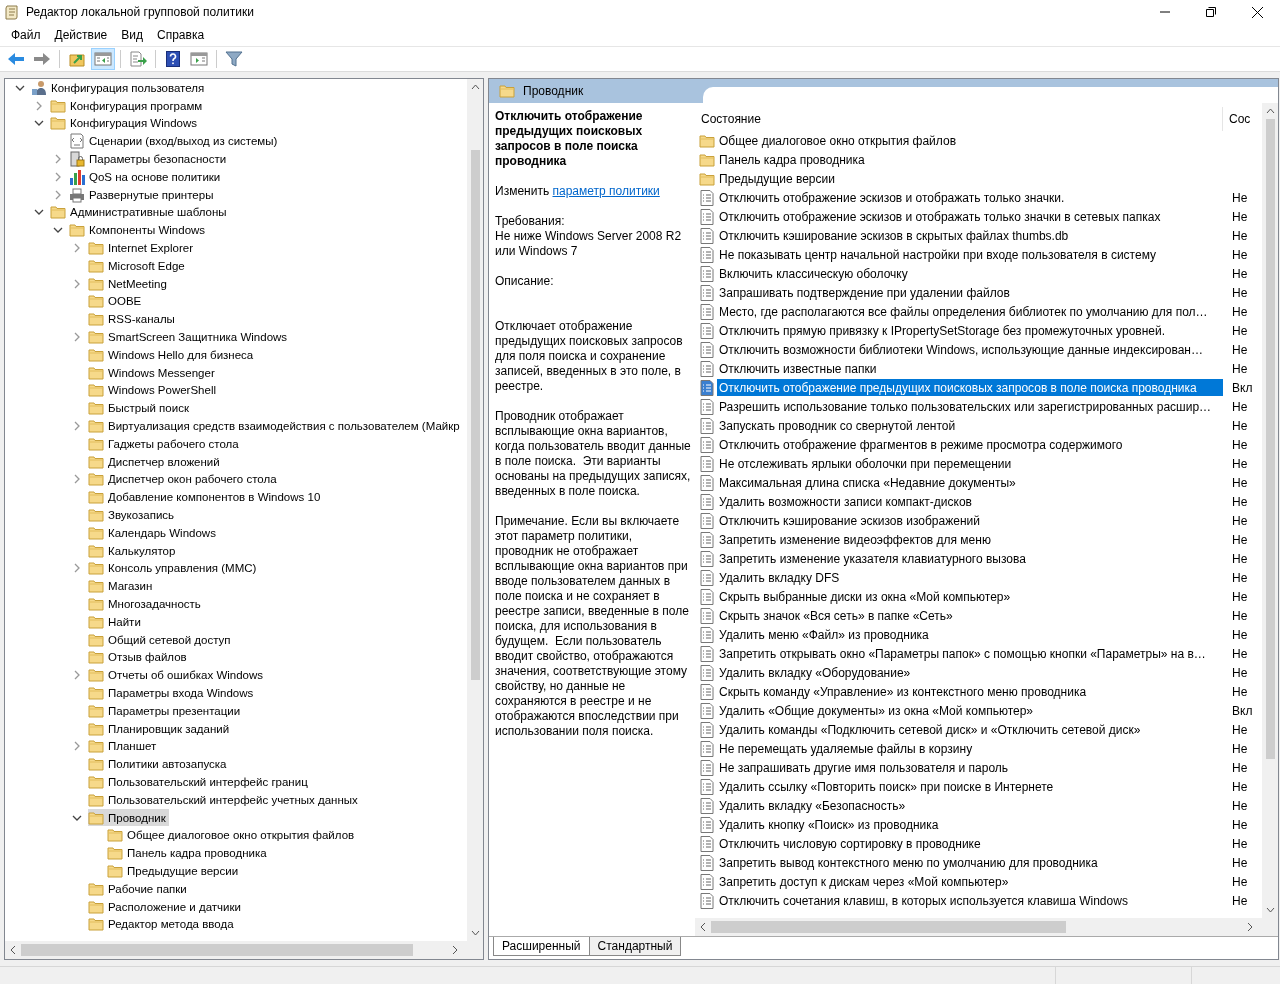 This screenshot has height=984, width=1280. What do you see at coordinates (177, 675) in the screenshot?
I see `tree-item: Отчеты об ошибках Windows` at bounding box center [177, 675].